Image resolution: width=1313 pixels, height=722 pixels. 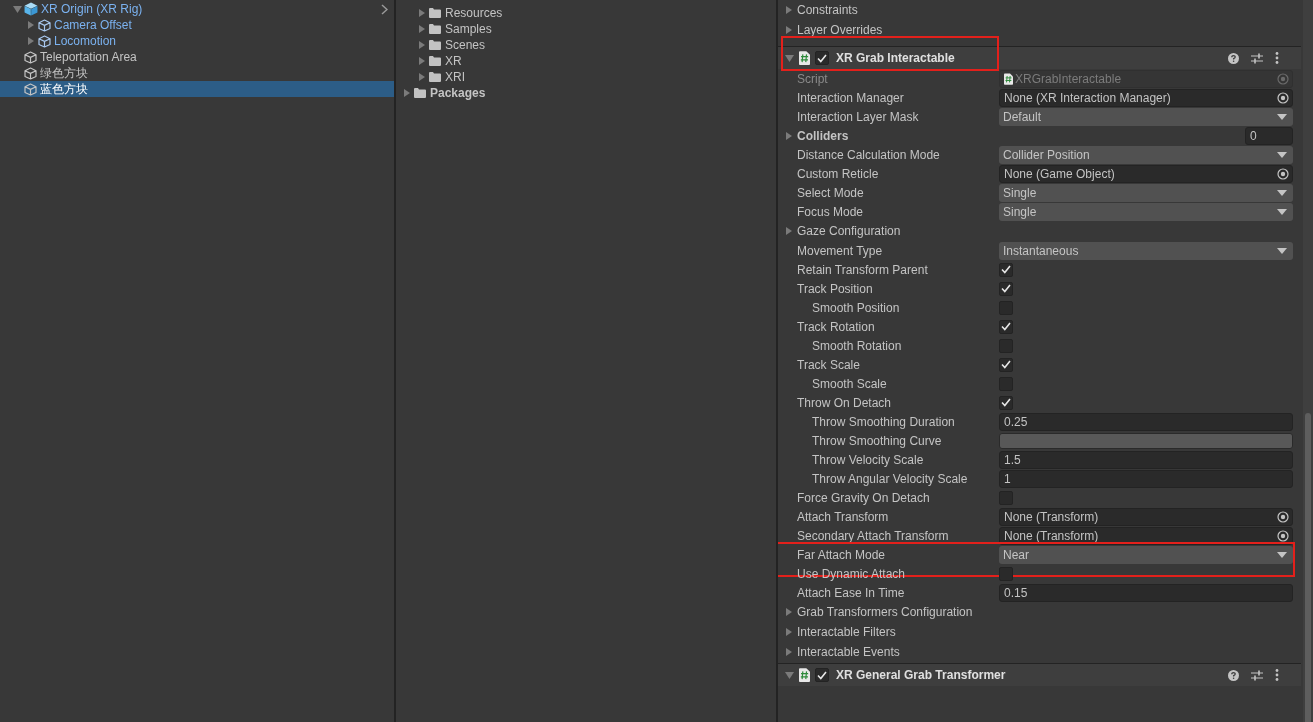 What do you see at coordinates (1039, 57) in the screenshot?
I see `component-header: XR Grab Interactable` at bounding box center [1039, 57].